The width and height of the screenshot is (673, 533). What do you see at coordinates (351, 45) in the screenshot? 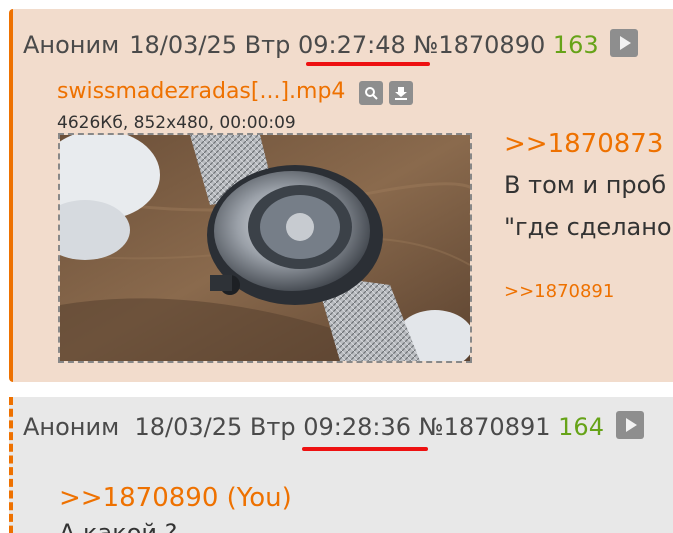
I see `post-time: 09:27:48` at bounding box center [351, 45].